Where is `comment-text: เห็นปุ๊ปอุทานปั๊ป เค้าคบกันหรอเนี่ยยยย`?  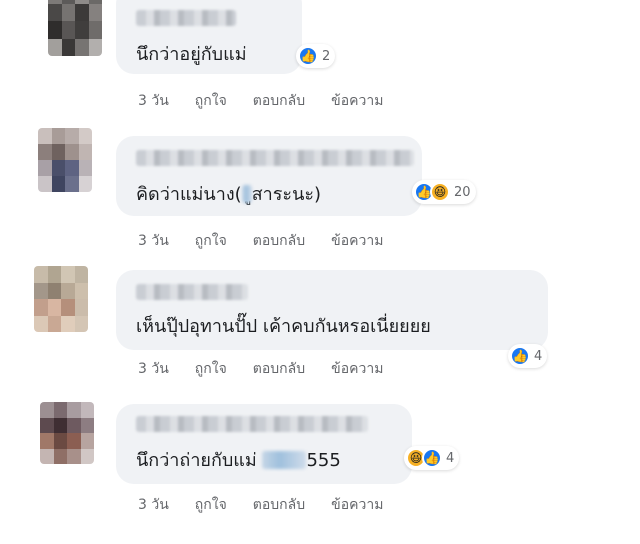
comment-text: เห็นปุ๊ปอุทานปั๊ป เค้าคบกันหรอเนี่ยยยย is located at coordinates (283, 326).